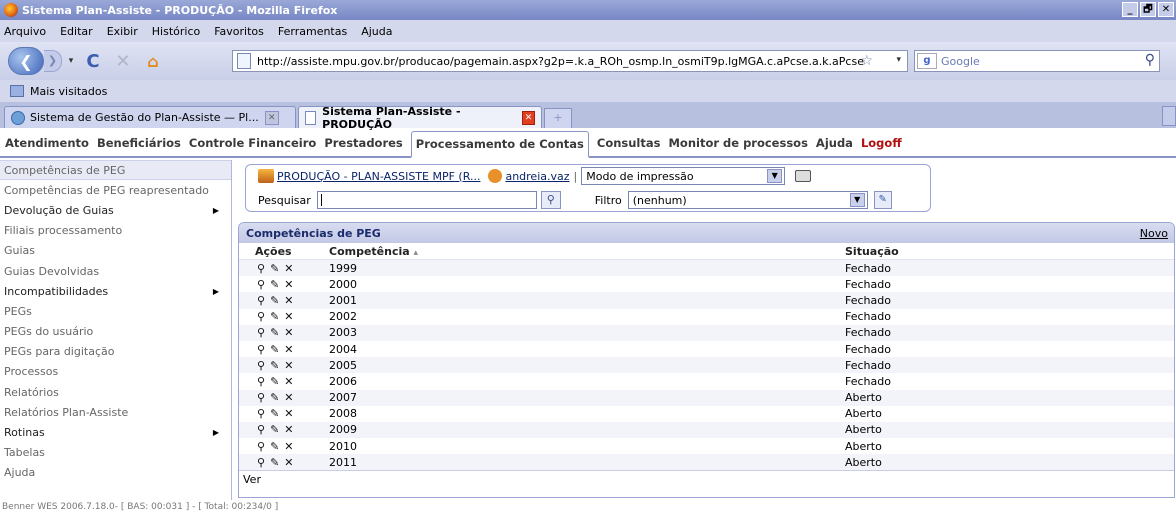 The height and width of the screenshot is (514, 1176). I want to click on history-dropdown-icon: ▾, so click(71, 61).